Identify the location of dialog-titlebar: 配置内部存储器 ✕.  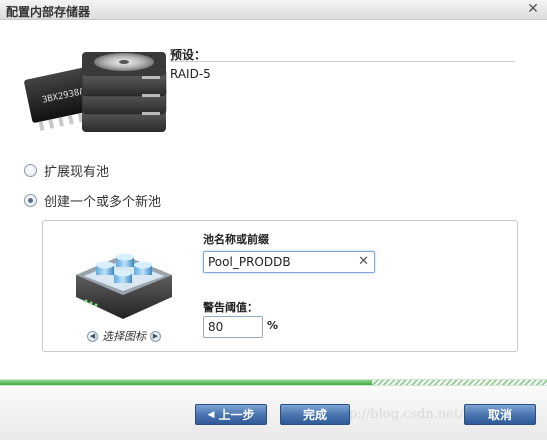
(273, 10).